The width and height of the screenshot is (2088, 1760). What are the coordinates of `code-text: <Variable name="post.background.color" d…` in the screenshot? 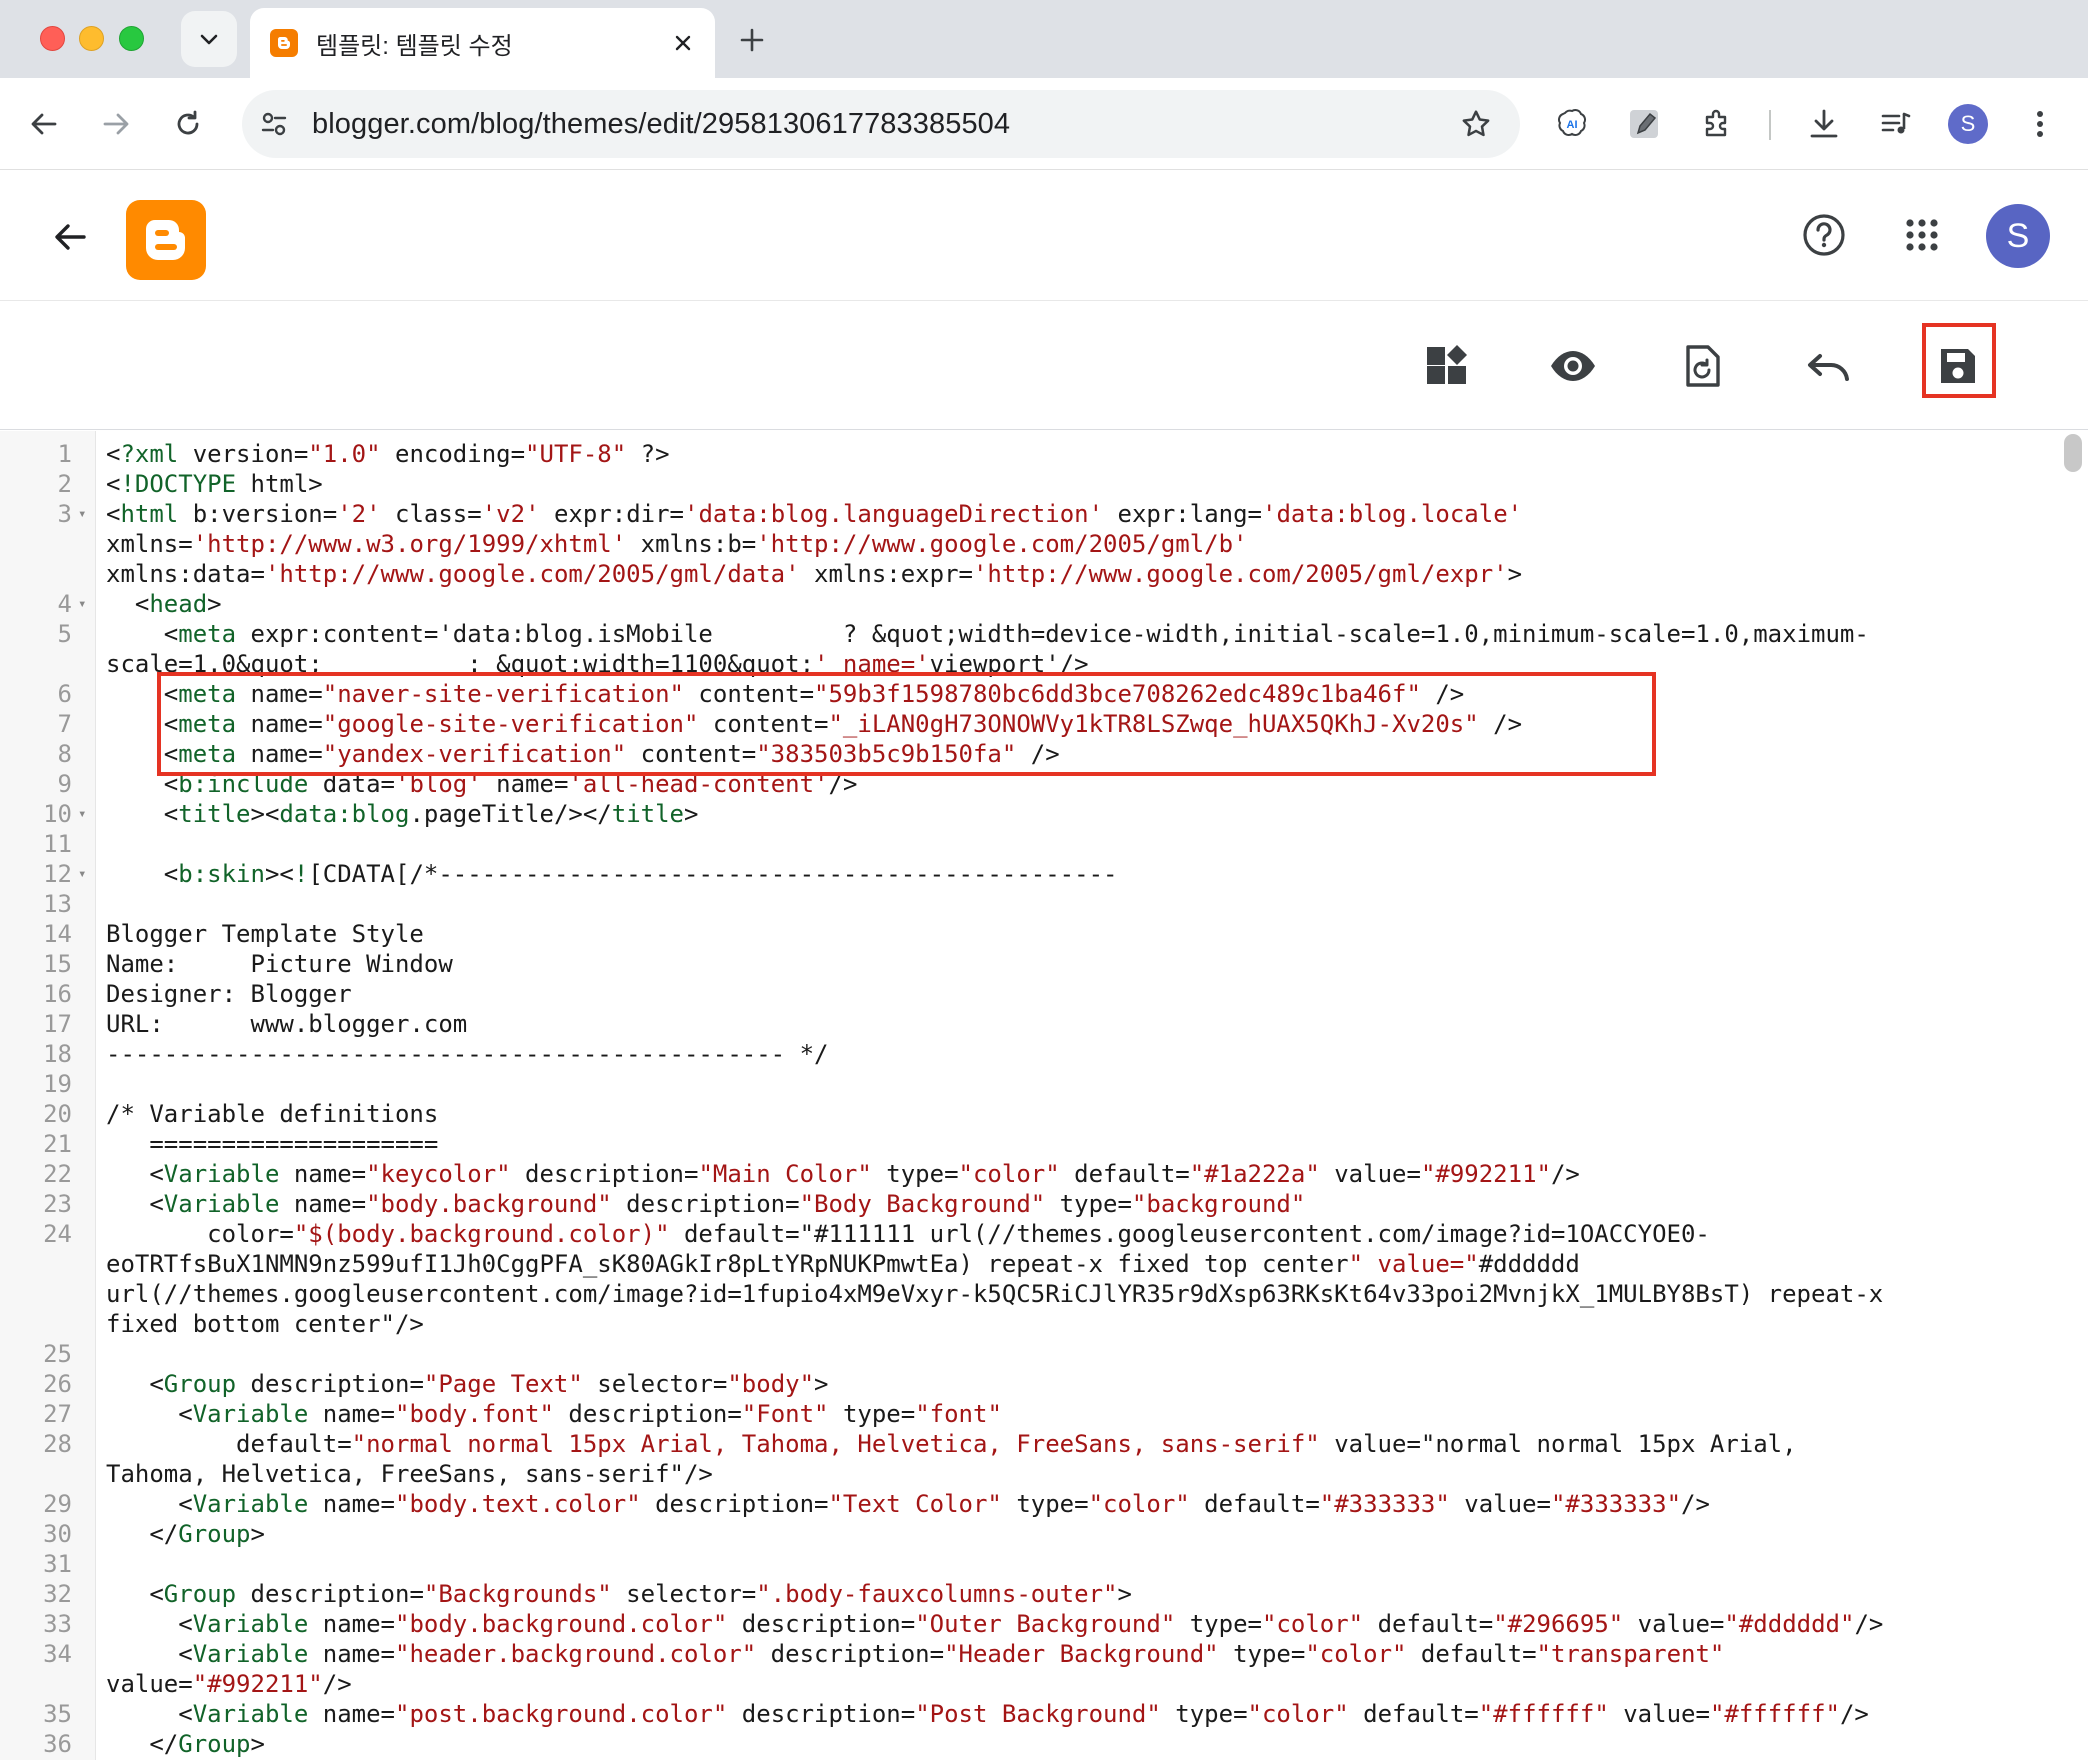 It's located at (987, 1714).